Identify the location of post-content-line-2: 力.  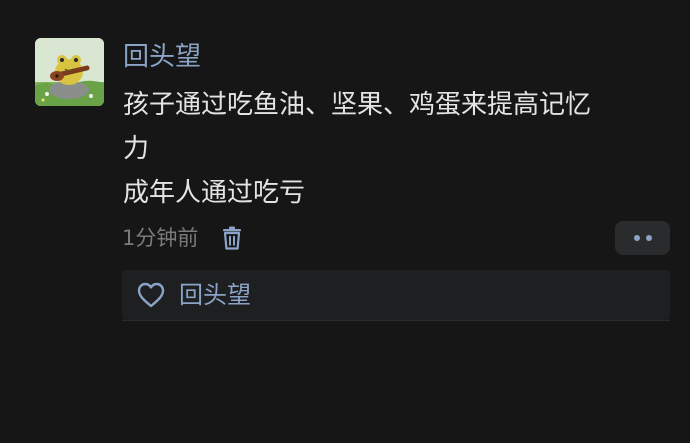
(136, 149).